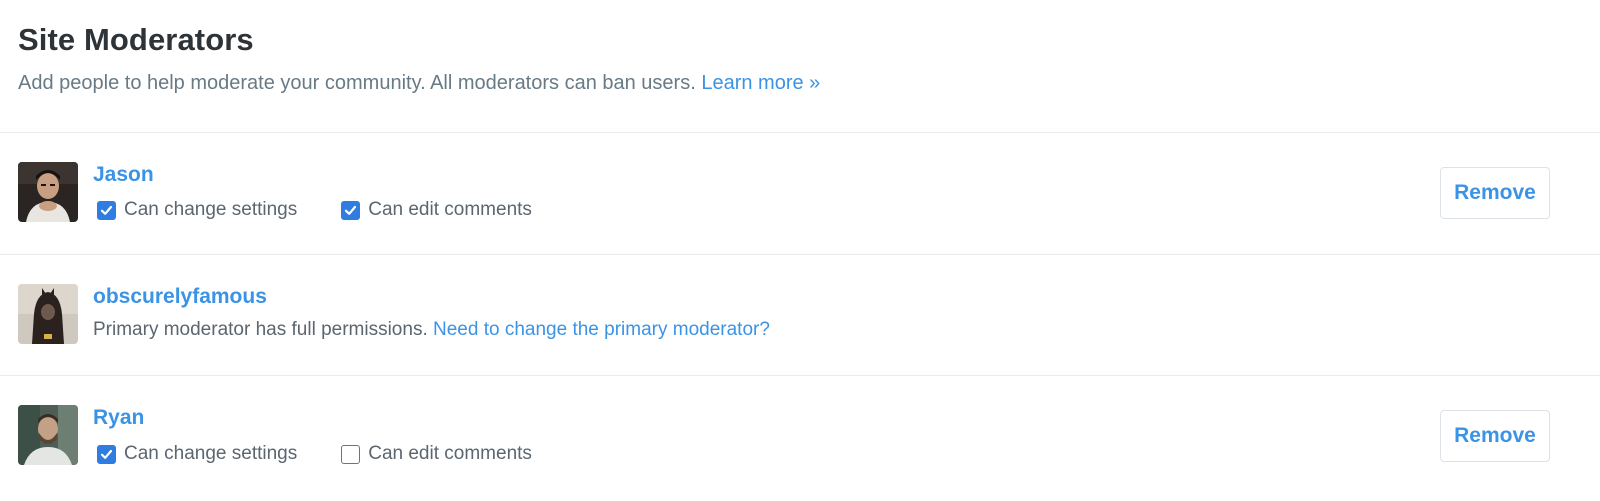  Describe the element at coordinates (180, 297) in the screenshot. I see `moderator-name: obscurelyfamous` at that location.